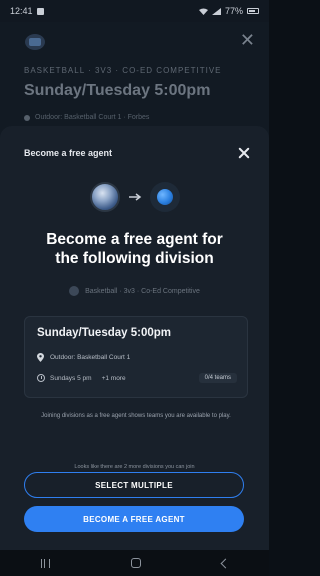 This screenshot has height=576, width=320. Describe the element at coordinates (45, 563) in the screenshot. I see `recents-icon` at that location.